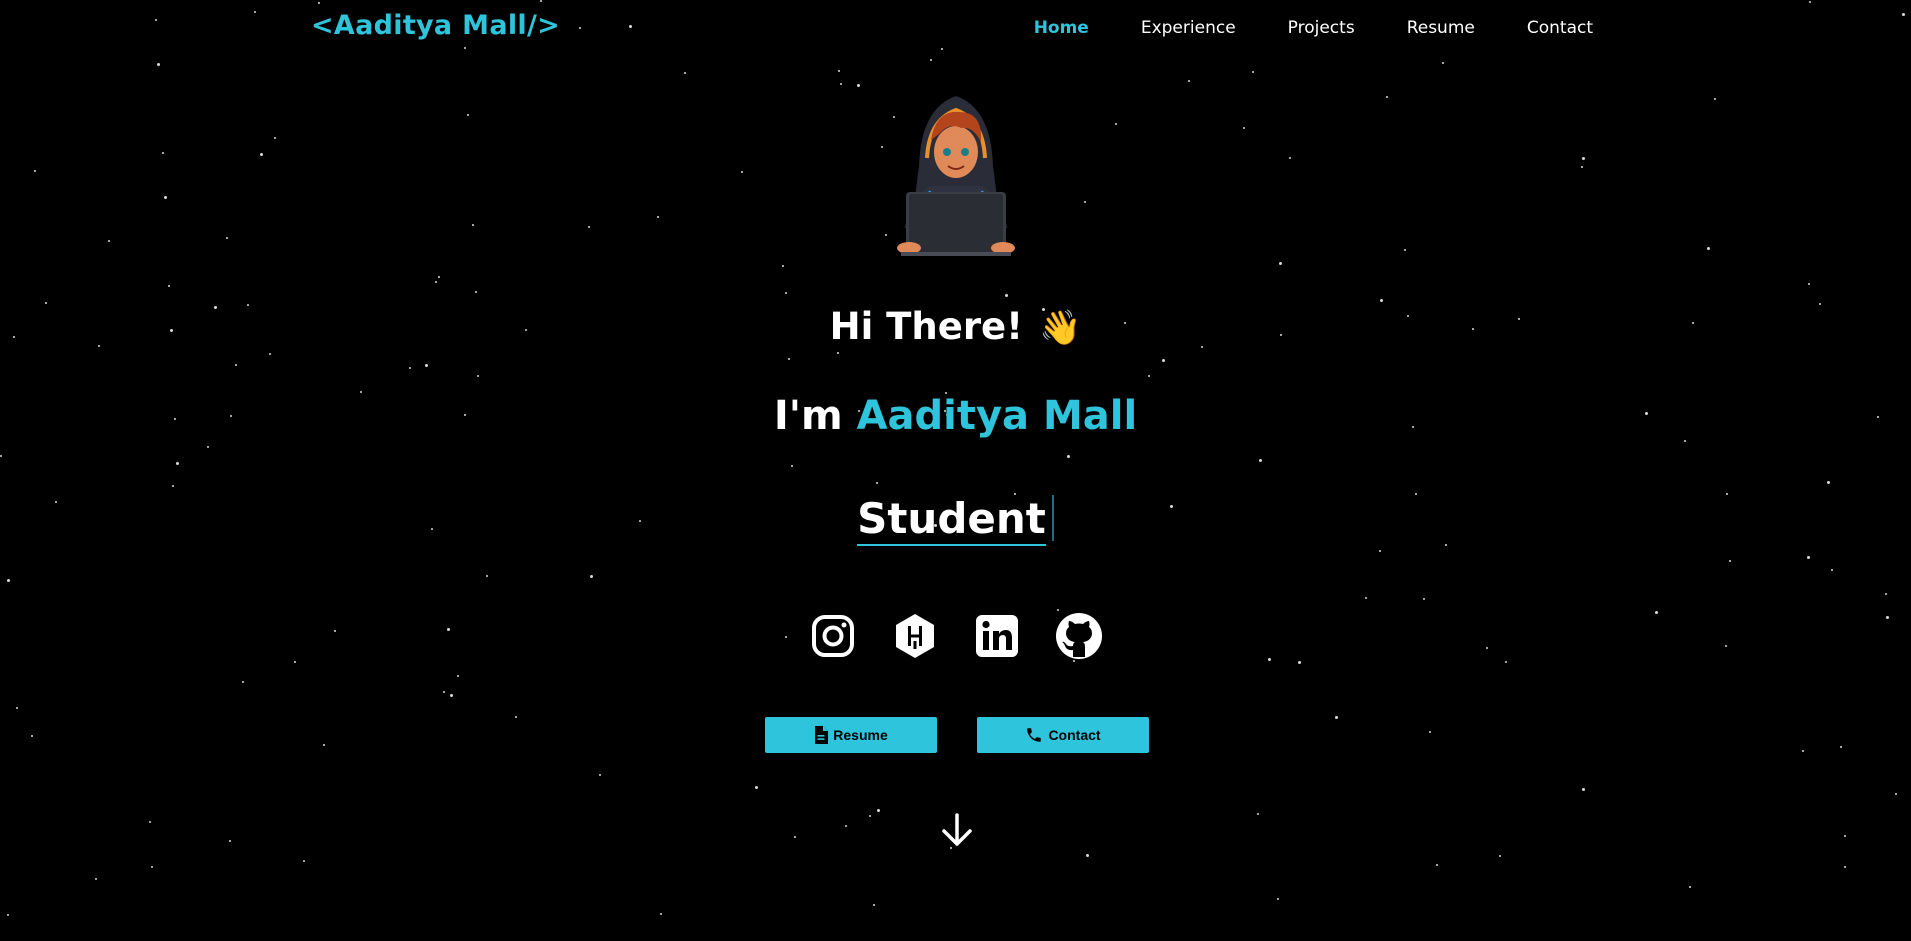 This screenshot has height=941, width=1911. I want to click on intro-prefix: I'm, so click(808, 416).